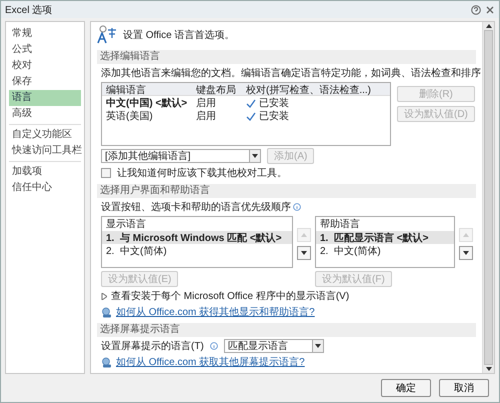 Image resolution: width=500 pixels, height=403 pixels. Describe the element at coordinates (476, 9) in the screenshot. I see `help-icon` at that location.